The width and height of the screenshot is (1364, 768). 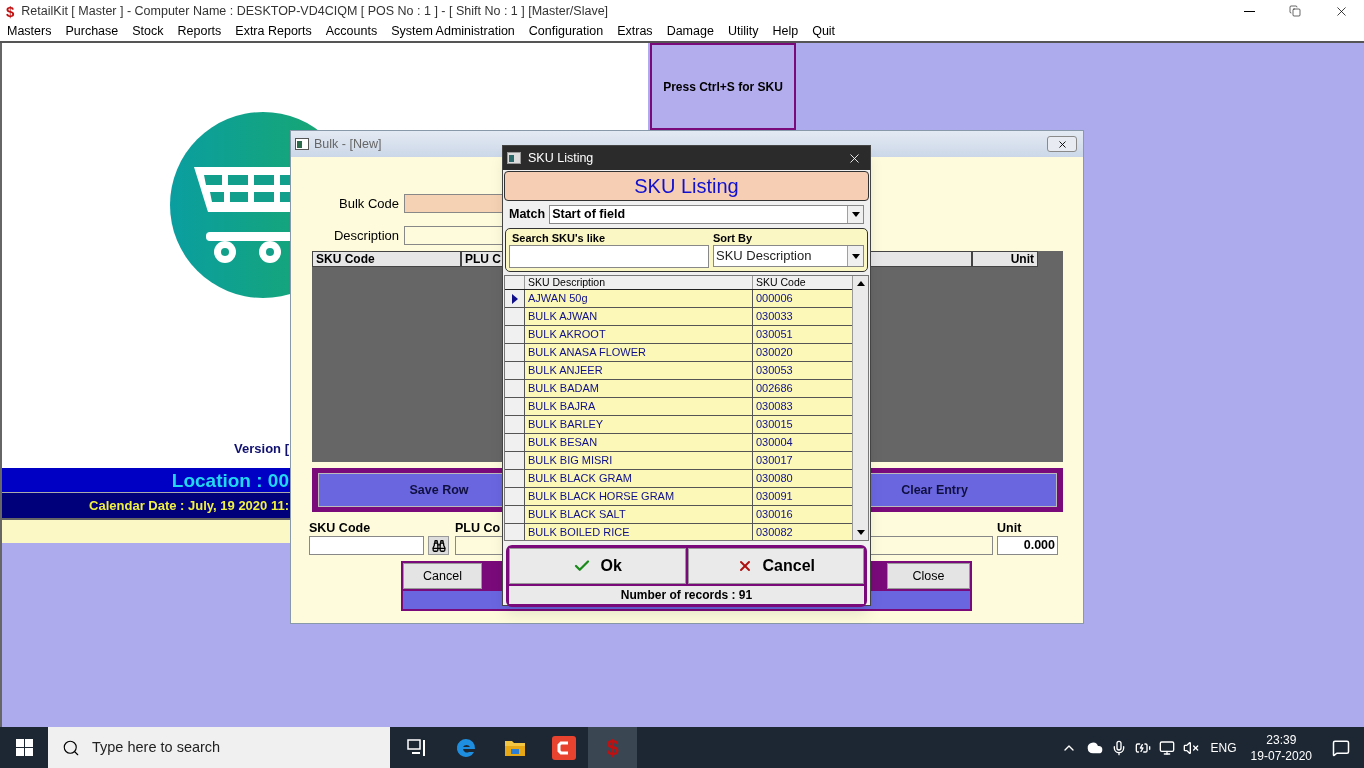 I want to click on table-cell: BULK BOILED RICE, so click(x=639, y=532).